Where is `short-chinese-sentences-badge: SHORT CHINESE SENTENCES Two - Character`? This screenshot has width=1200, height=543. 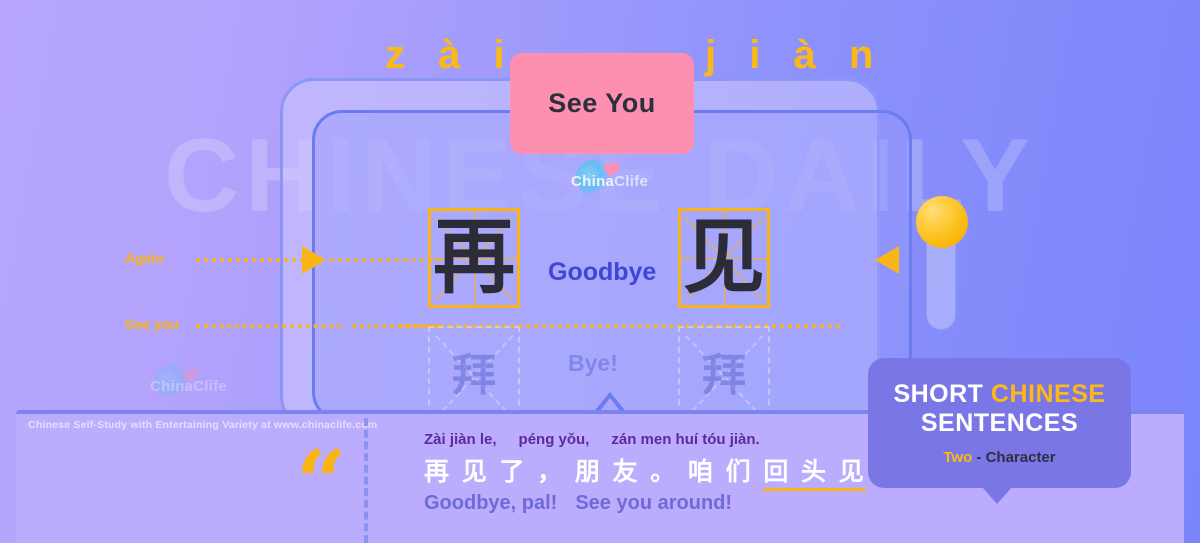
short-chinese-sentences-badge: SHORT CHINESE SENTENCES Two - Character is located at coordinates (999, 423).